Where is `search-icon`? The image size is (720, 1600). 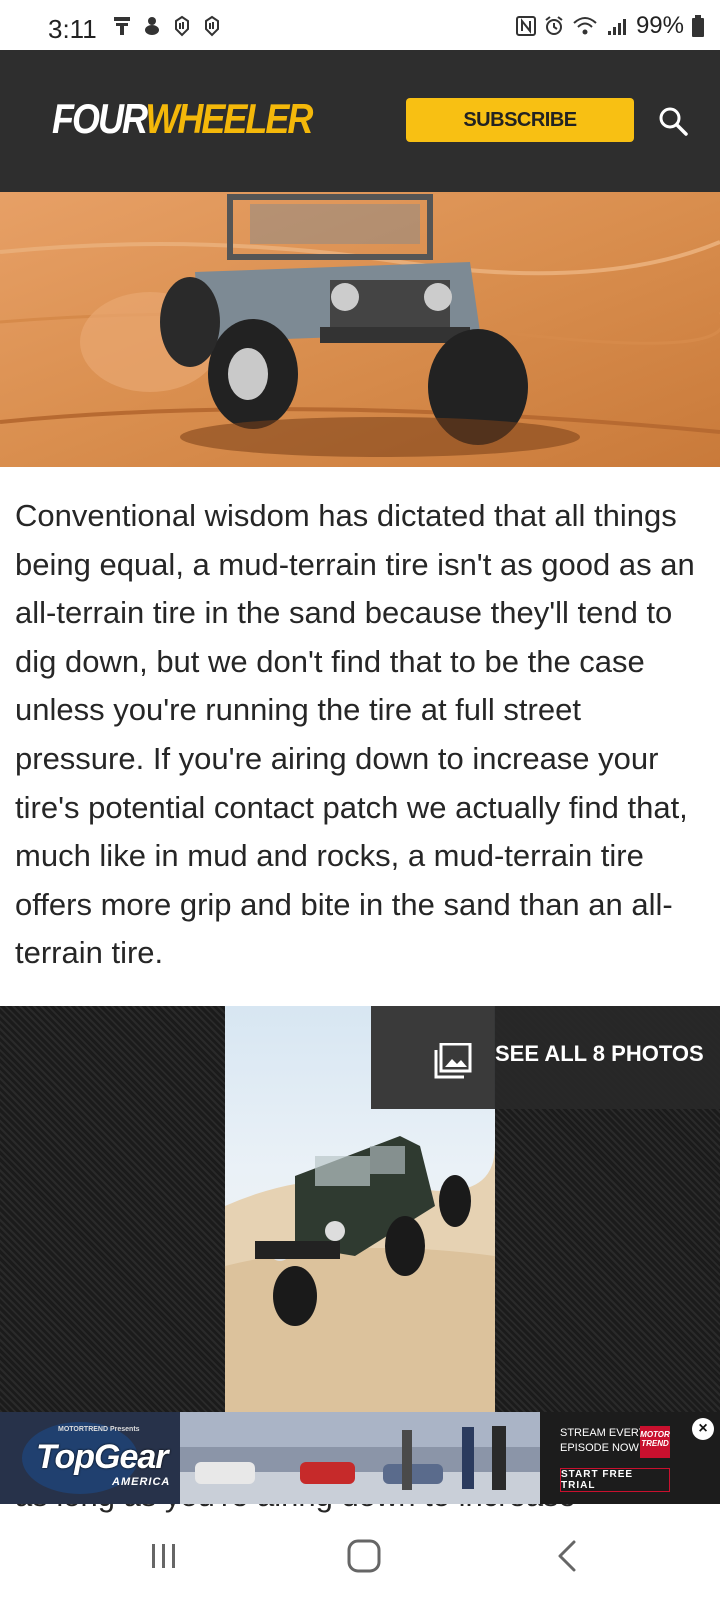
search-icon is located at coordinates (673, 121).